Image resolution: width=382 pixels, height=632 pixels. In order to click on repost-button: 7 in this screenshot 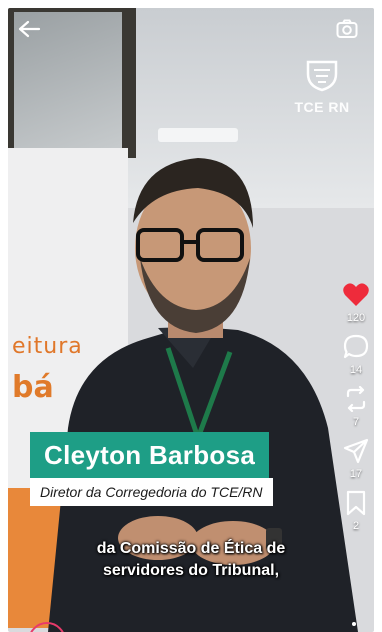, I will do `click(356, 407)`.